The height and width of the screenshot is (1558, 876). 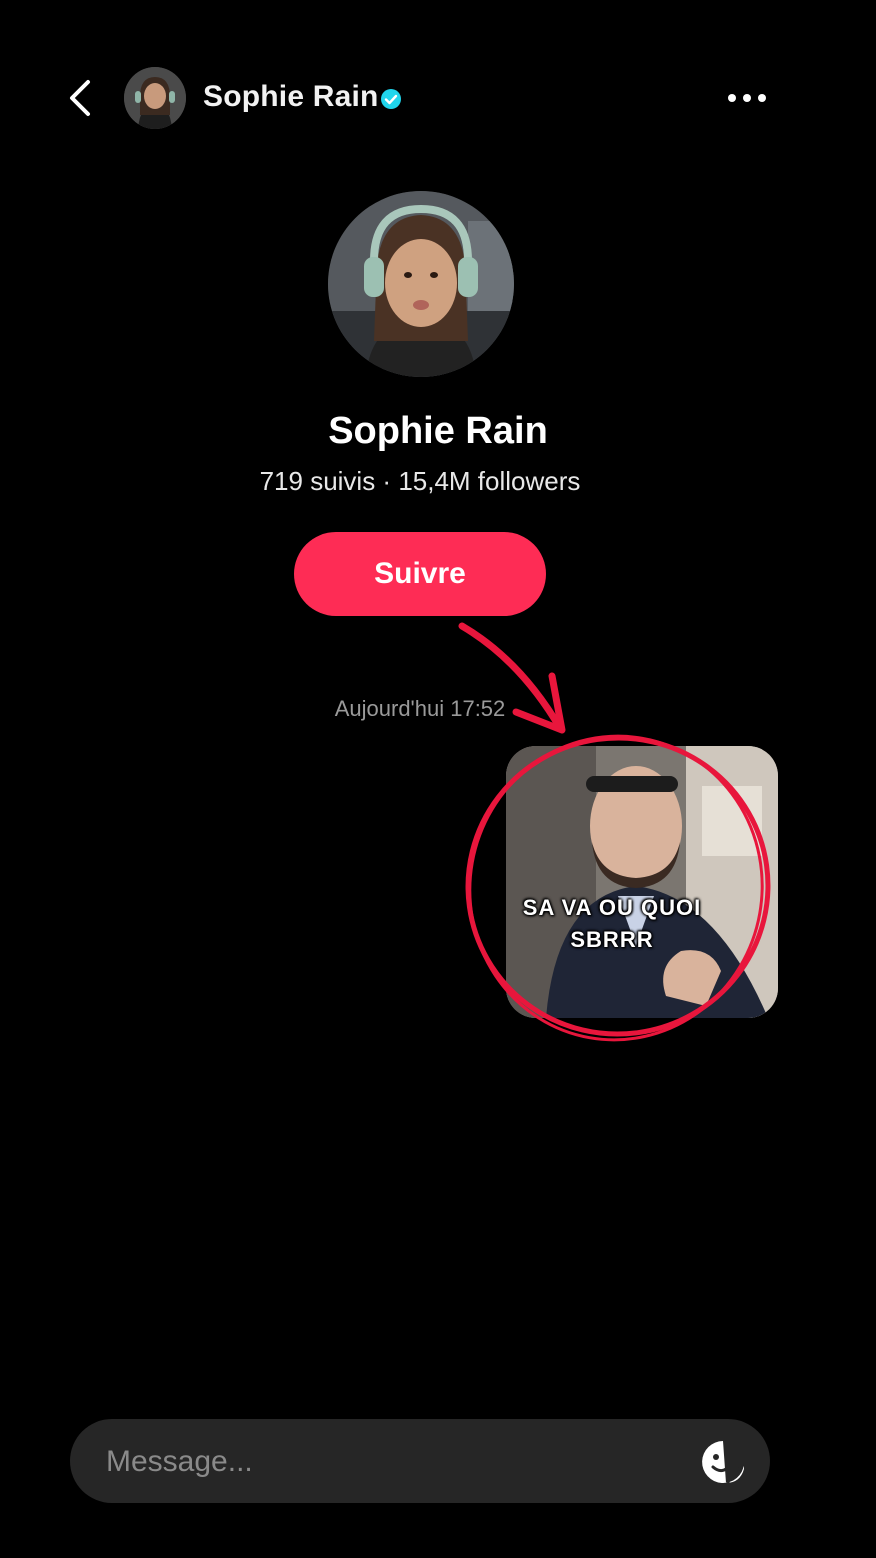 I want to click on sticker-caption-line2: SBRRR, so click(x=612, y=939).